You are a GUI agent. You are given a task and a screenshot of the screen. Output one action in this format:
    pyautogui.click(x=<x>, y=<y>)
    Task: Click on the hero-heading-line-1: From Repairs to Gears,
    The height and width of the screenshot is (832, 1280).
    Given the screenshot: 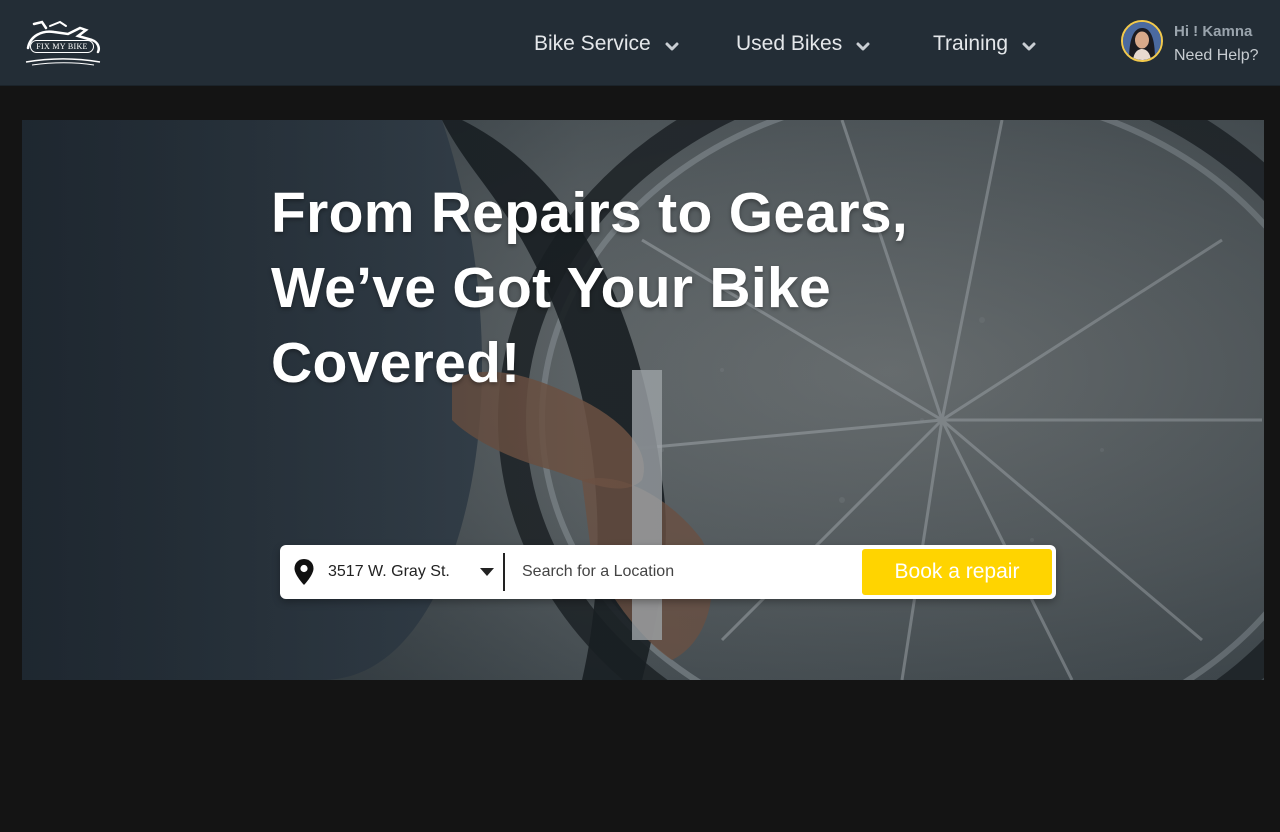 What is the action you would take?
    pyautogui.click(x=589, y=213)
    